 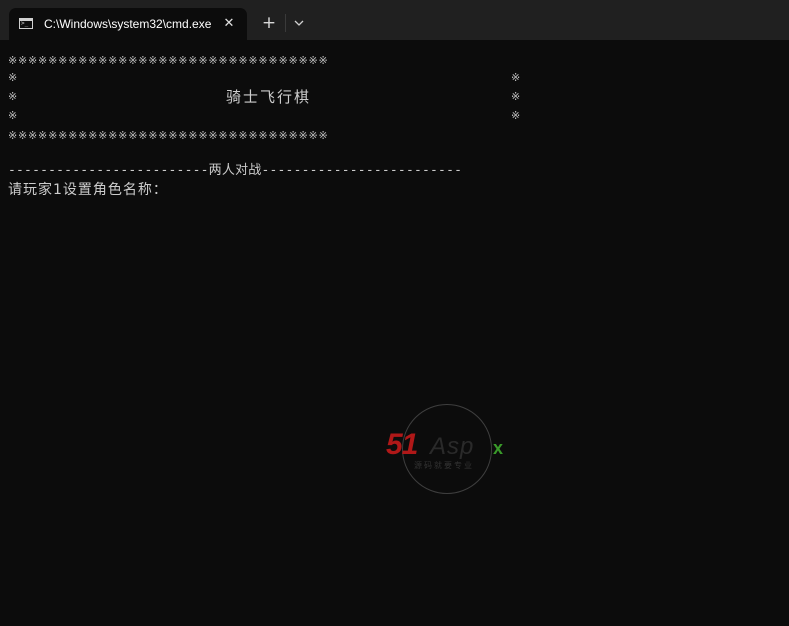 What do you see at coordinates (444, 465) in the screenshot?
I see `watermark-subtitle: 源码就要专业` at bounding box center [444, 465].